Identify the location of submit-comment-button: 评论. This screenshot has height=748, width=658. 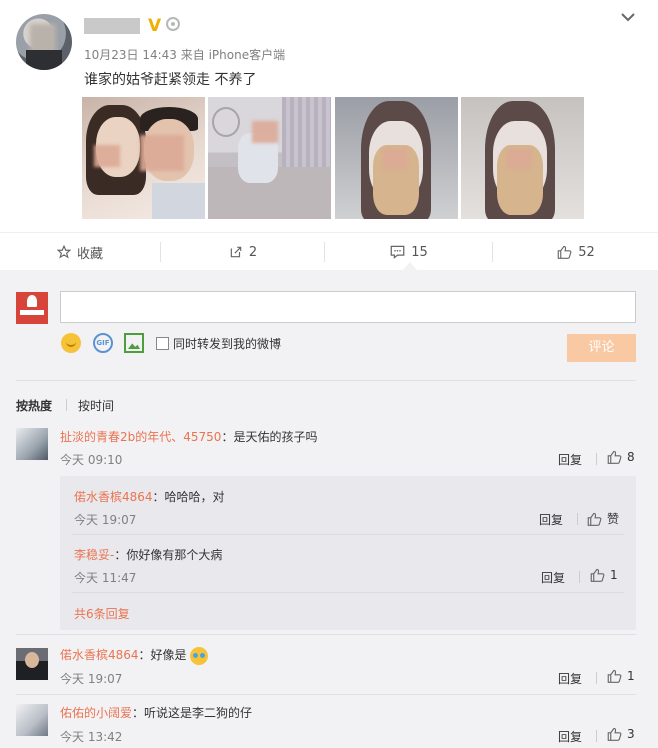
(601, 348).